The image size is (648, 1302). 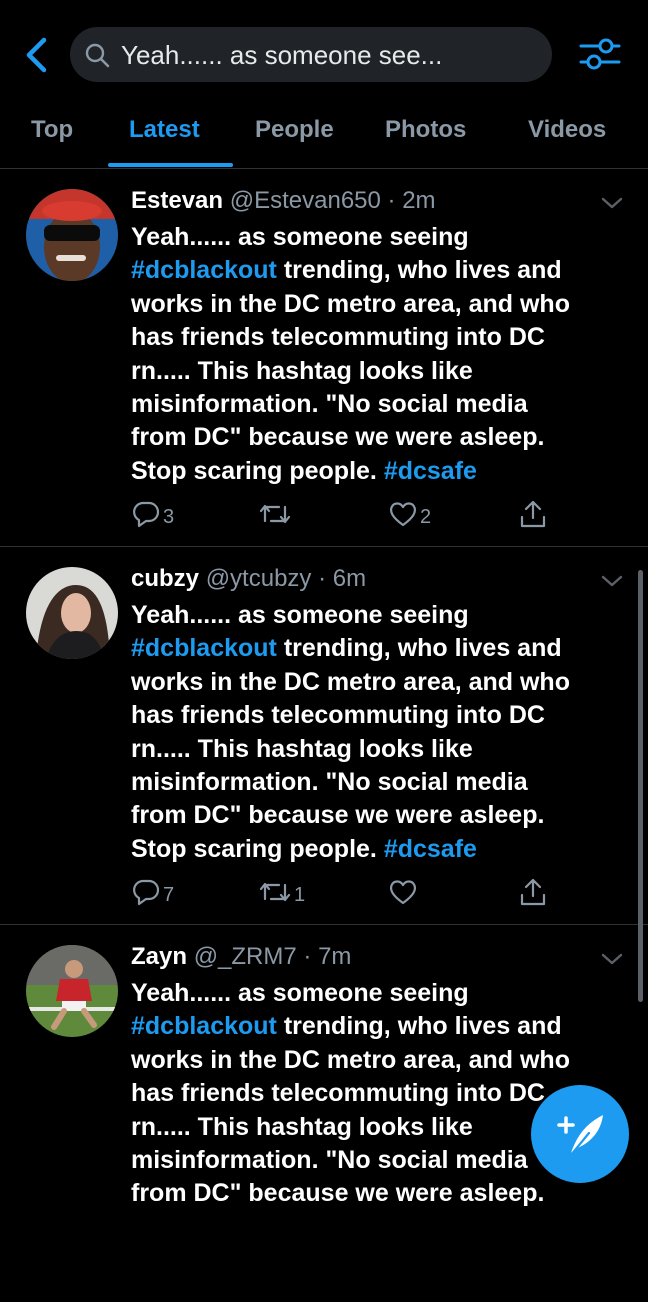 What do you see at coordinates (300, 895) in the screenshot?
I see `retweet-count: 1` at bounding box center [300, 895].